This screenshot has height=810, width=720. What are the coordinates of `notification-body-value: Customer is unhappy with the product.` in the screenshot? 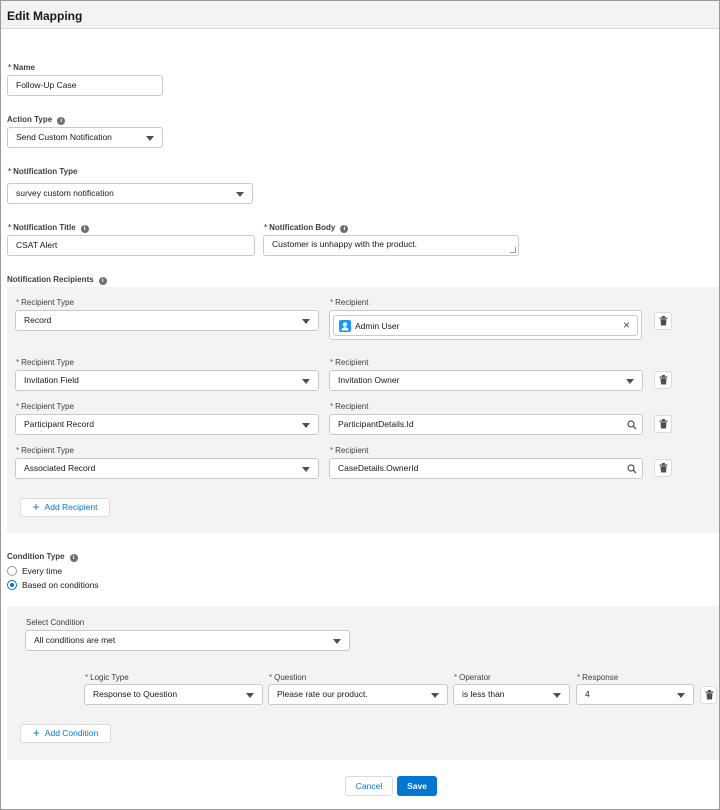 It's located at (345, 244).